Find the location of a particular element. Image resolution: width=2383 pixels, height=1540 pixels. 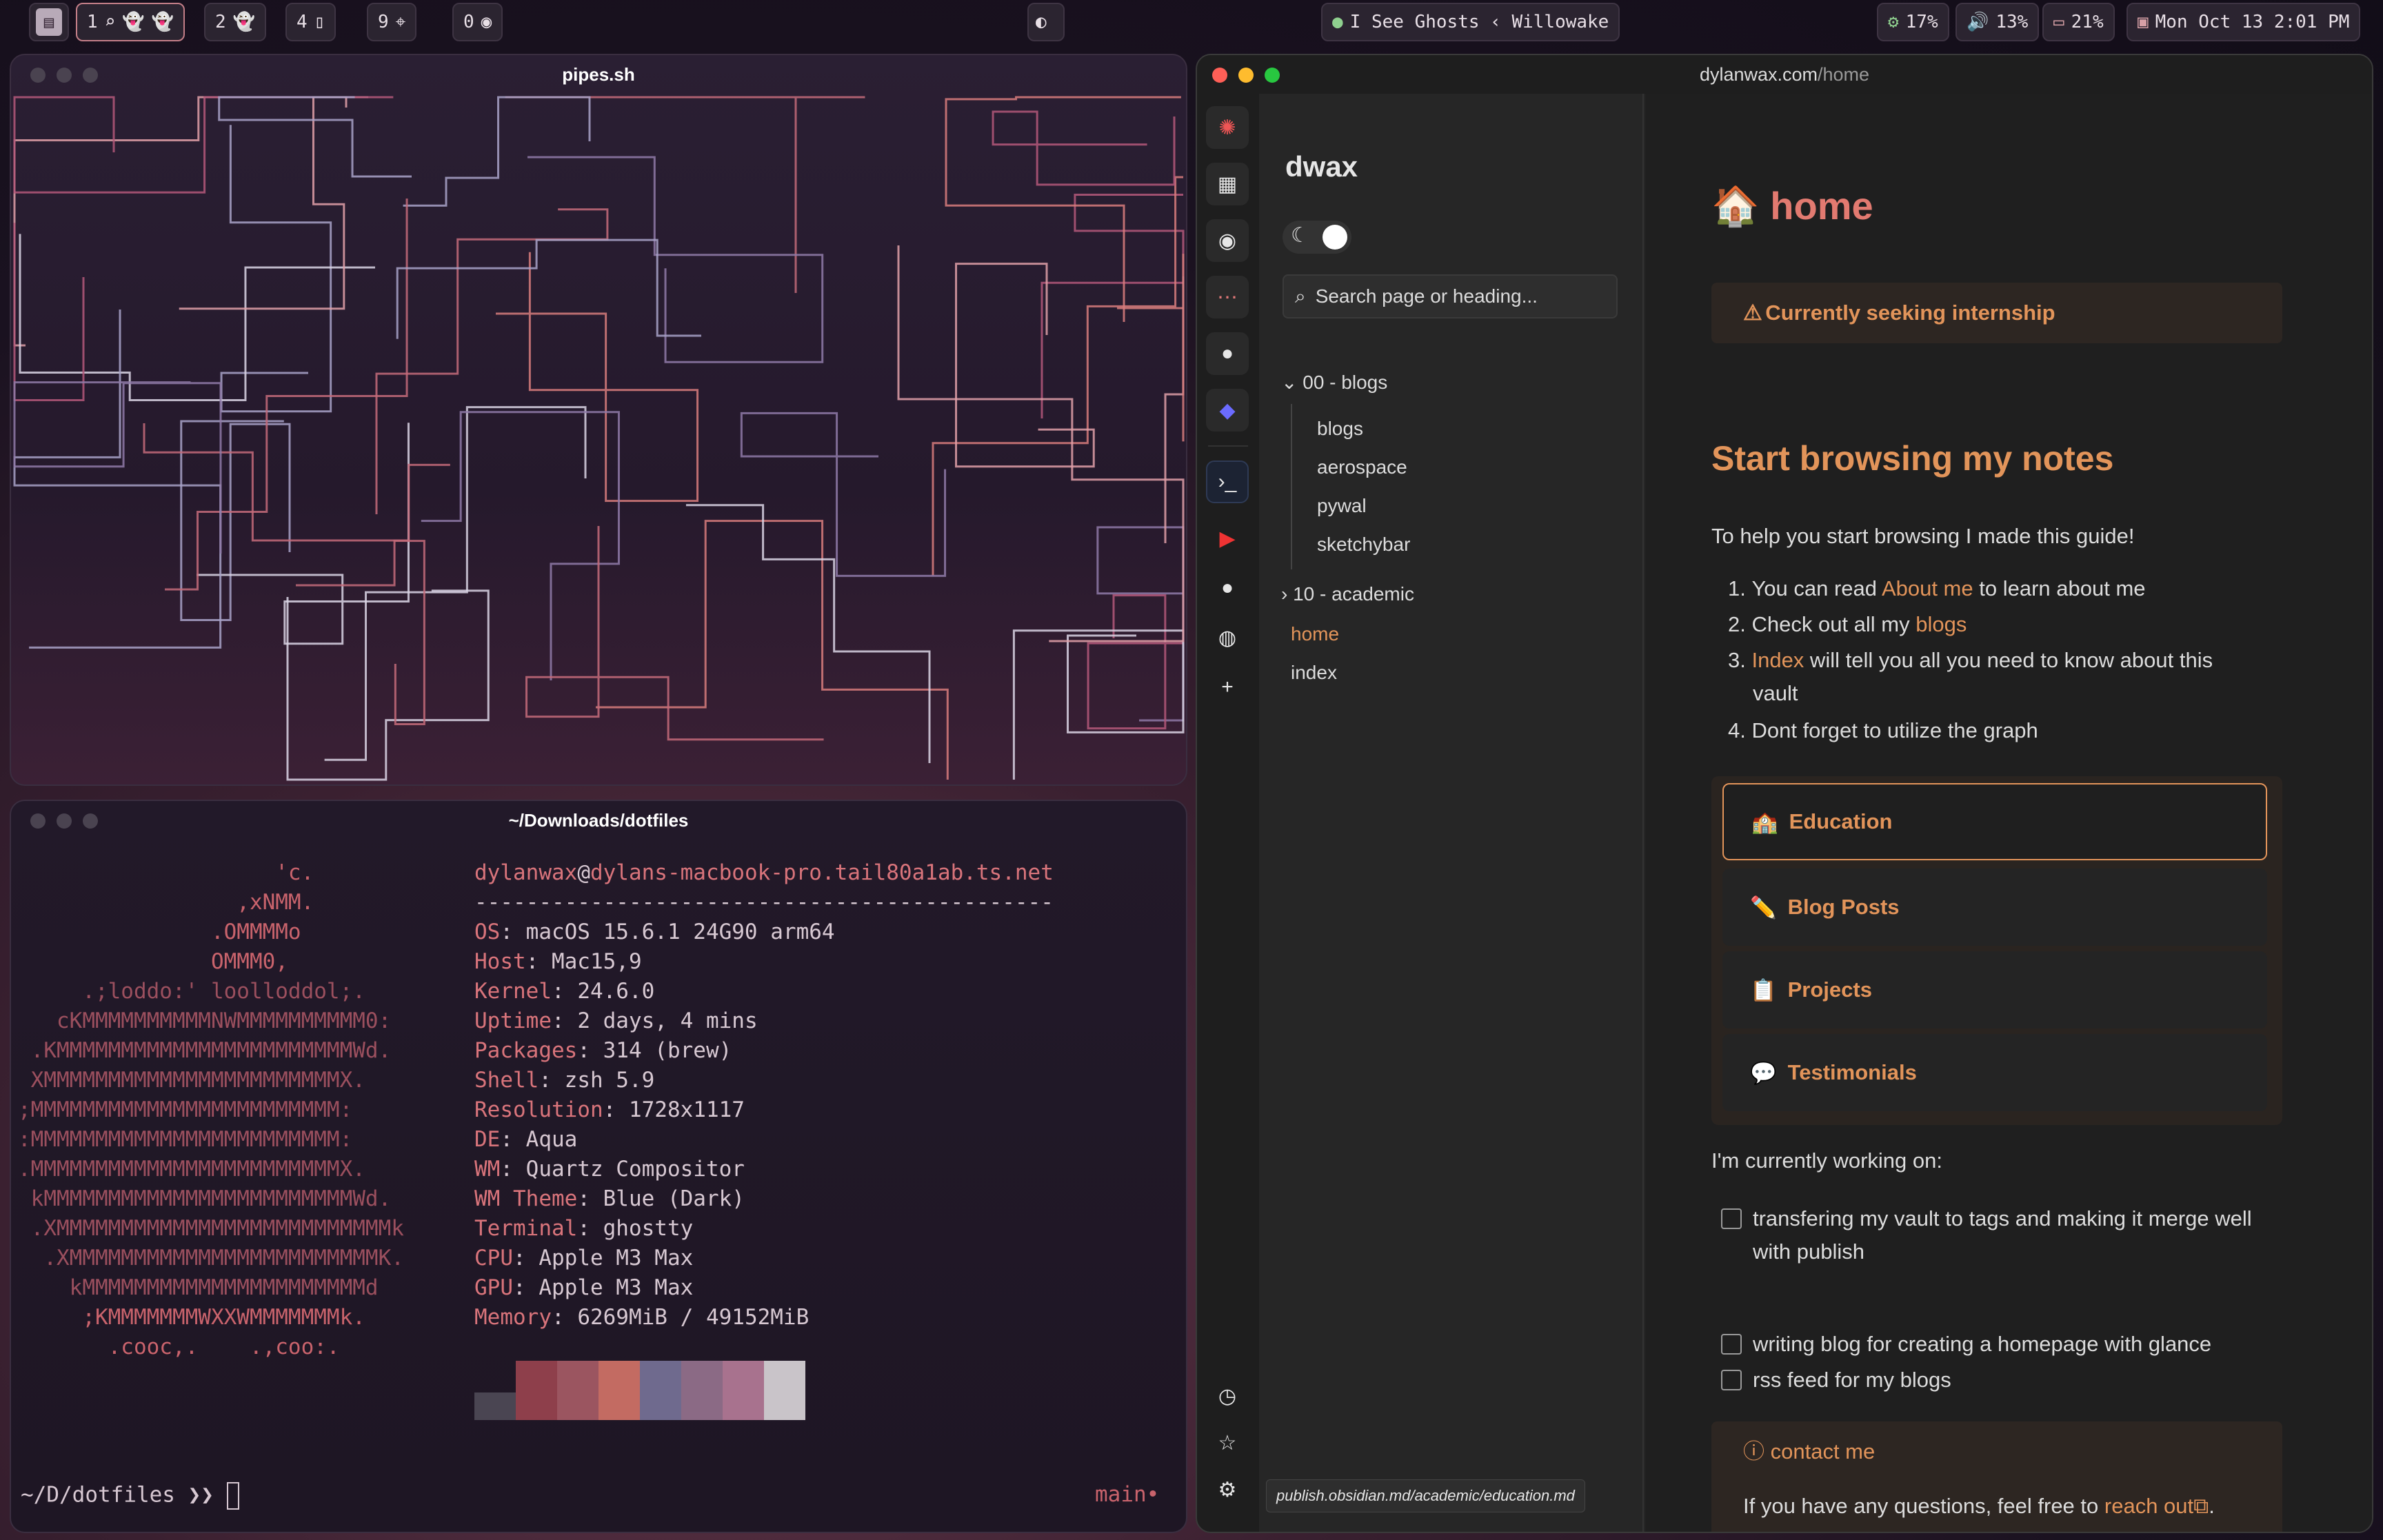

battery-icon: ▭ is located at coordinates (2058, 22).